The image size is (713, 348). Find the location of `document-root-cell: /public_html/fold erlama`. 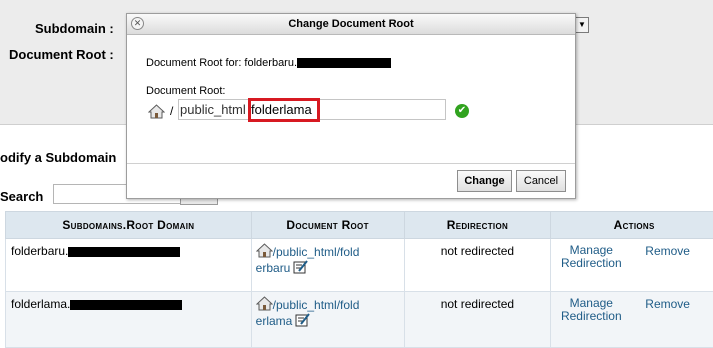

document-root-cell: /public_html/fold erlama is located at coordinates (327, 320).